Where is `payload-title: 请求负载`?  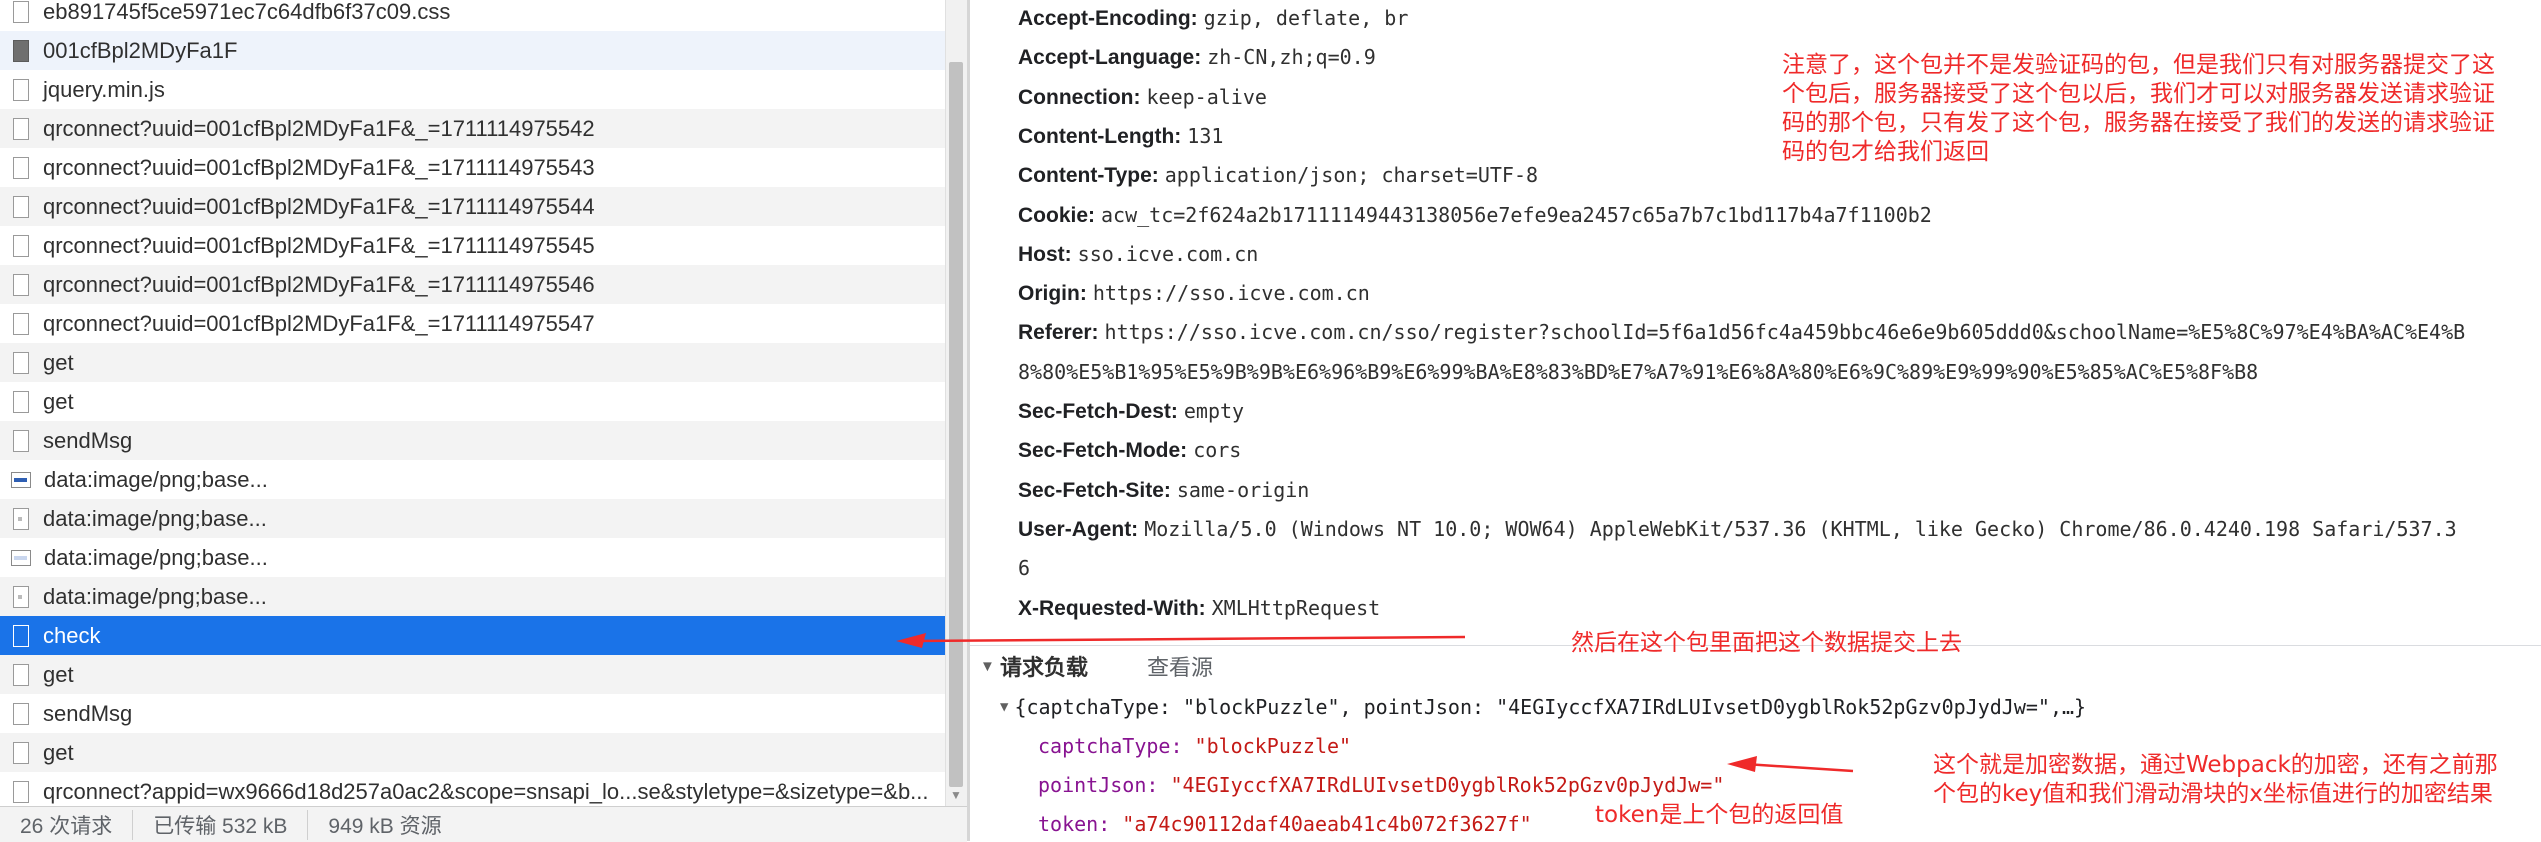 payload-title: 请求负载 is located at coordinates (1044, 666).